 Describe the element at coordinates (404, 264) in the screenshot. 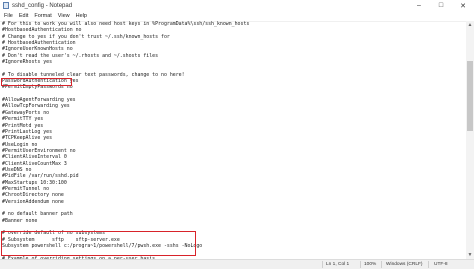

I see `line-ending: Windows (CRLF)` at that location.